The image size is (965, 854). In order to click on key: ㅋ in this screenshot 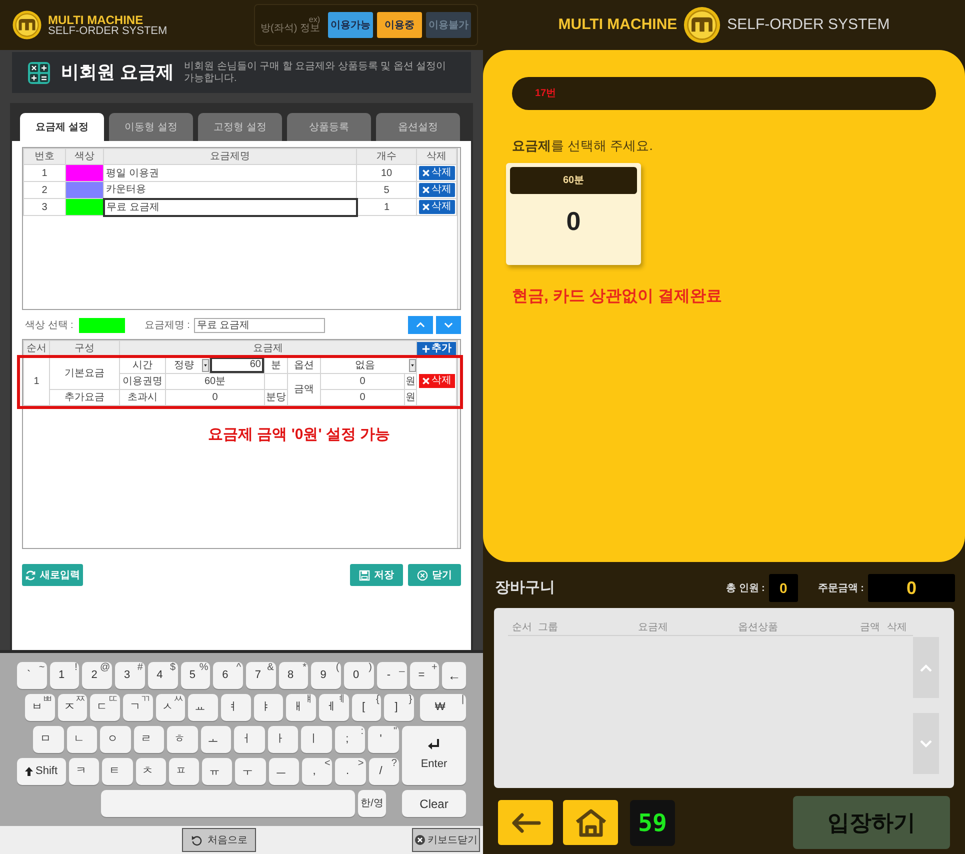, I will do `click(84, 771)`.